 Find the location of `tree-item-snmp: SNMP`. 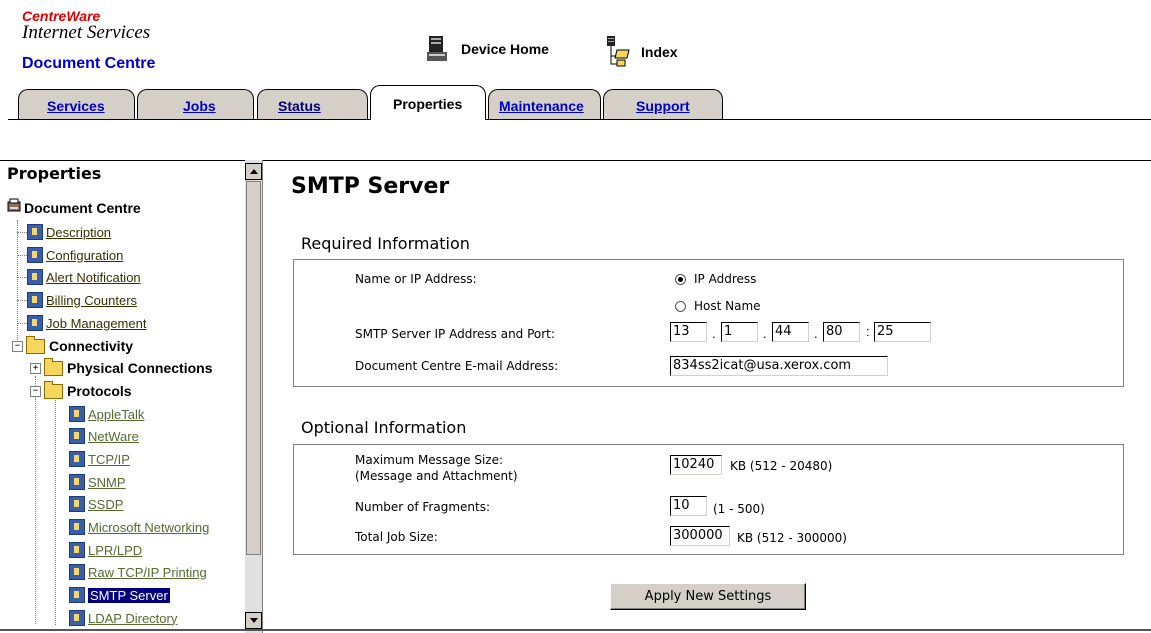

tree-item-snmp: SNMP is located at coordinates (97, 482).